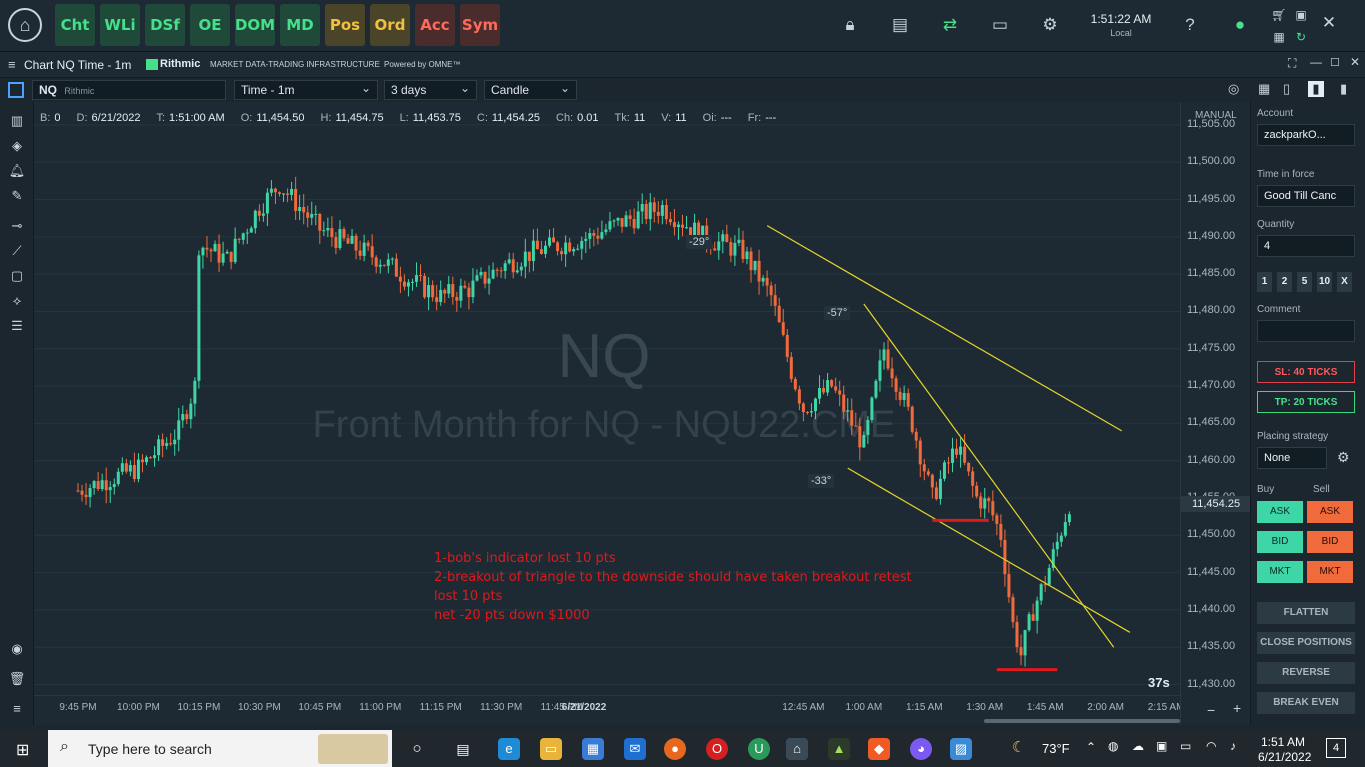 This screenshot has height=767, width=1365. What do you see at coordinates (17, 649) in the screenshot?
I see `eye-icon: ◉` at bounding box center [17, 649].